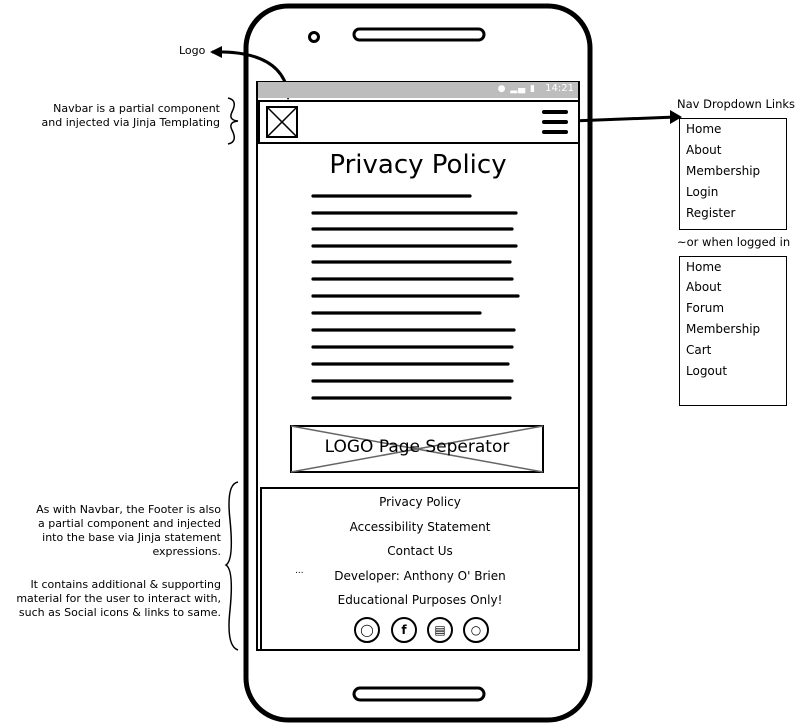  Describe the element at coordinates (136, 108) in the screenshot. I see `navbar-annotation-line-1: Navbar is a partial component` at that location.